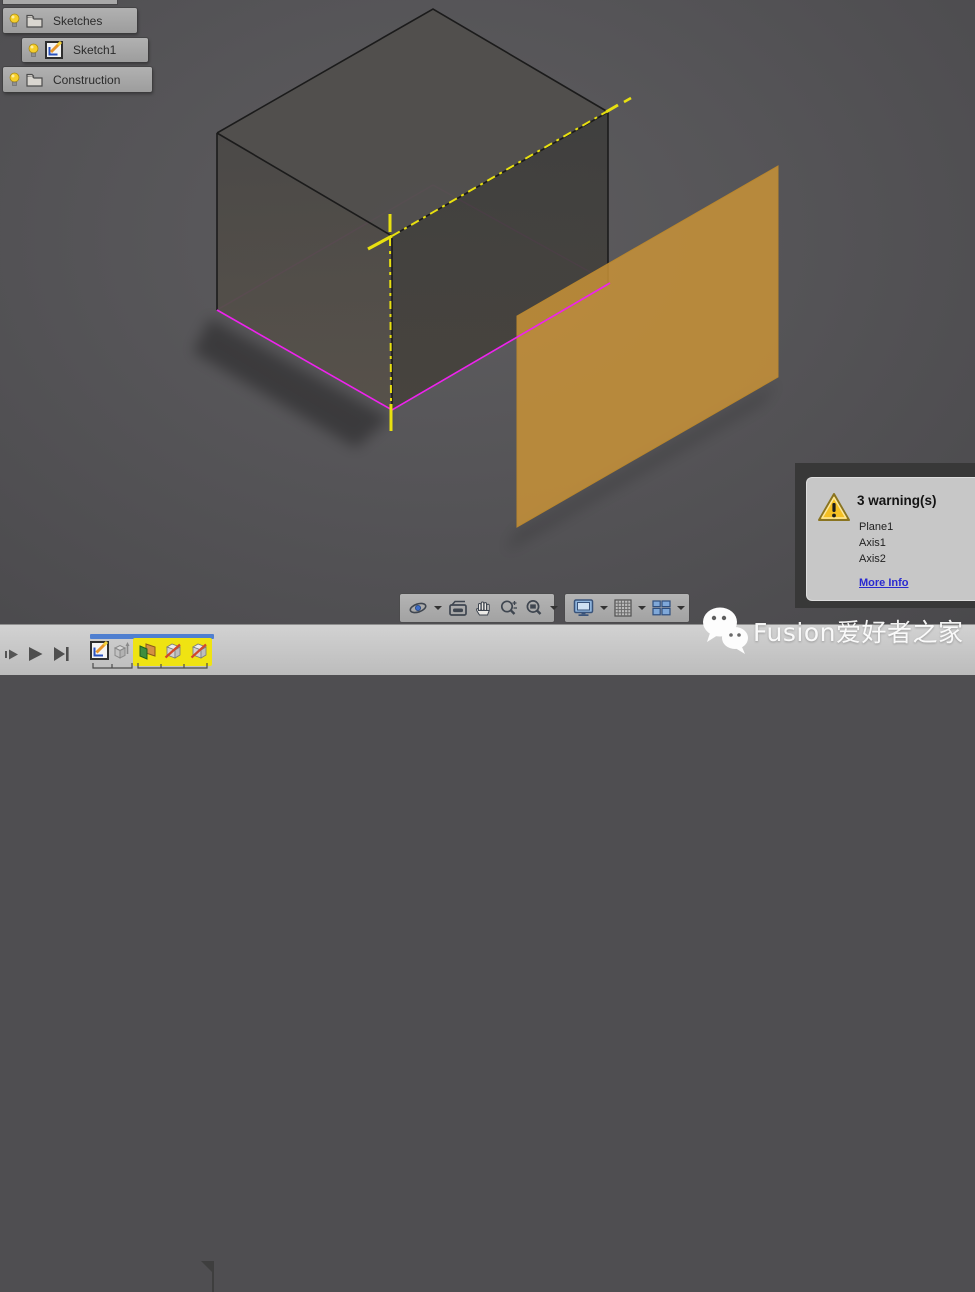 The width and height of the screenshot is (975, 1292). I want to click on viewports-button, so click(661, 608).